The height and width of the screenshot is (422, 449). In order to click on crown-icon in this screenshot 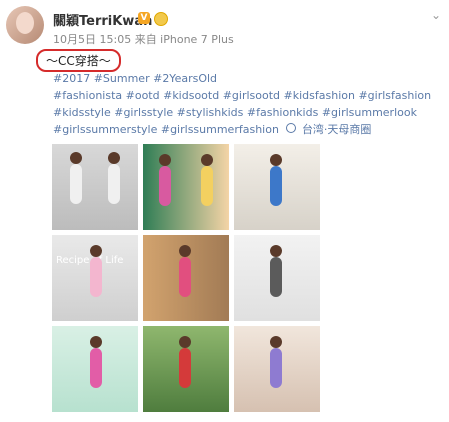, I will do `click(161, 19)`.